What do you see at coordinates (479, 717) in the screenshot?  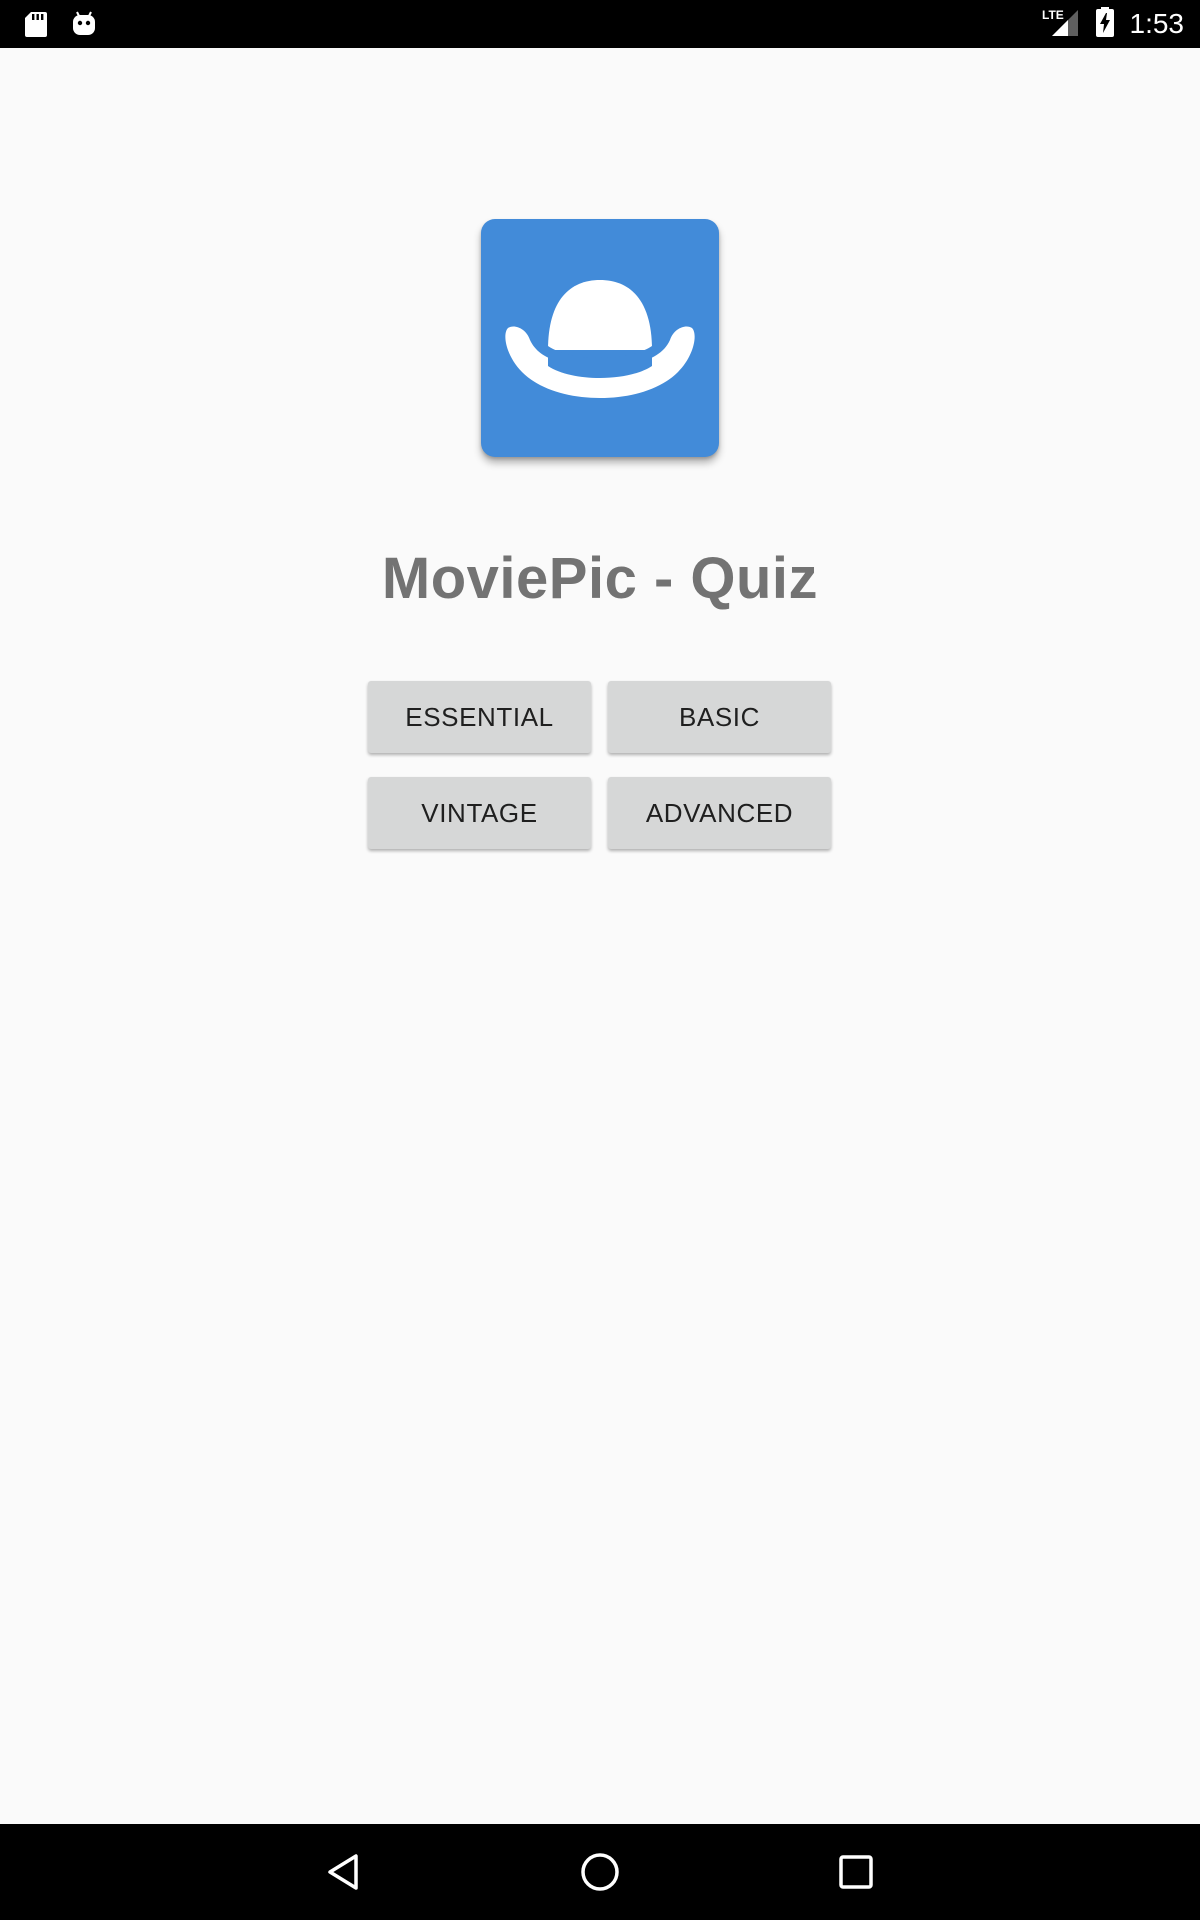 I see `essential-button: ESSENTIAL` at bounding box center [479, 717].